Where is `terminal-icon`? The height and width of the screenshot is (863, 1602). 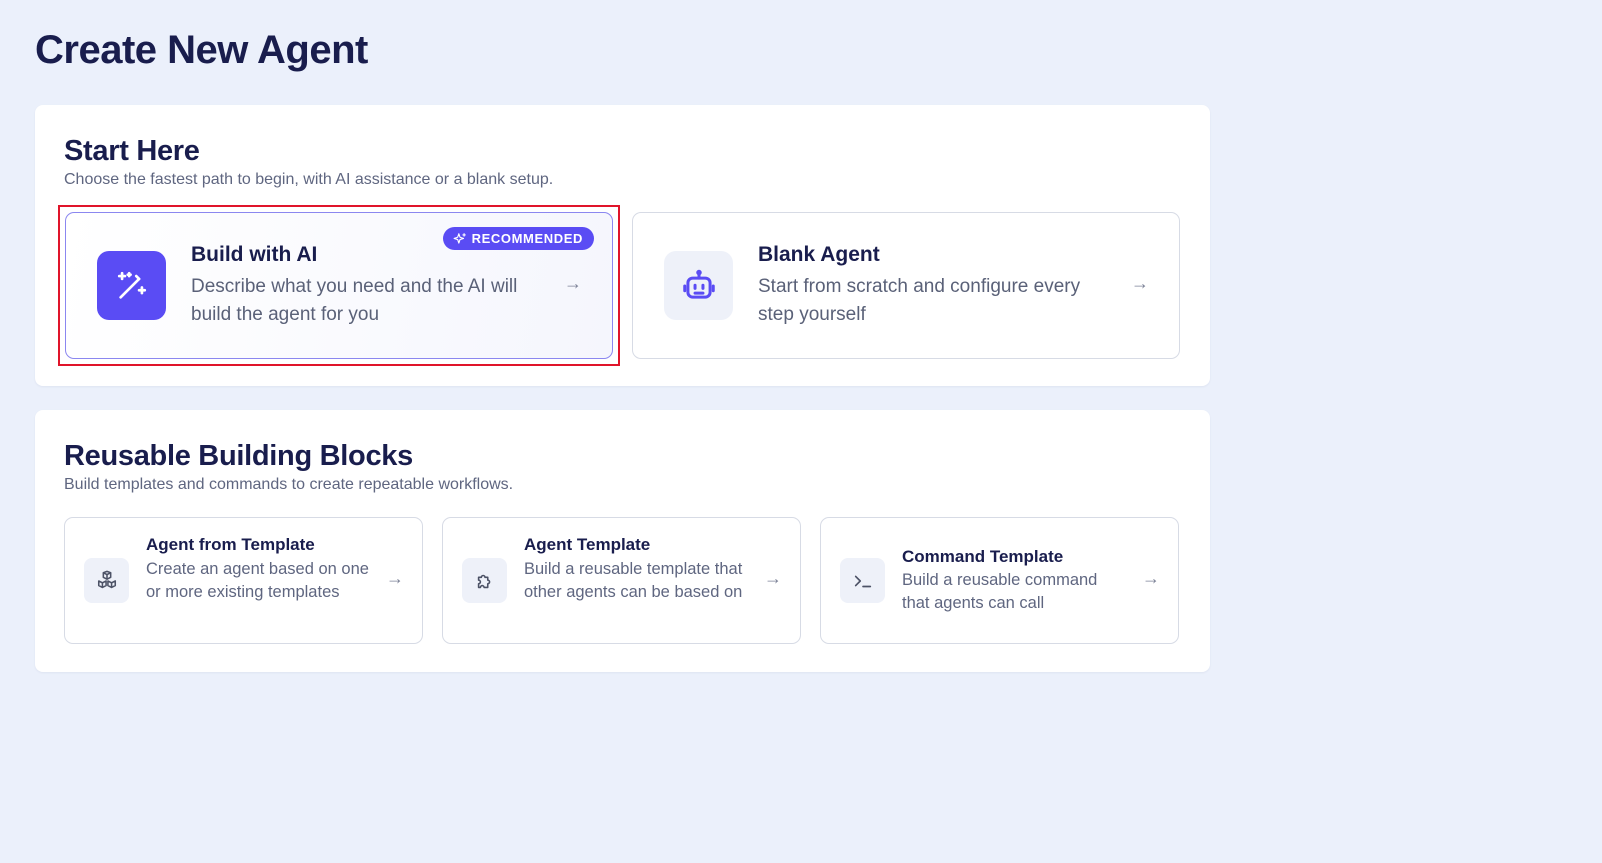
terminal-icon is located at coordinates (862, 580).